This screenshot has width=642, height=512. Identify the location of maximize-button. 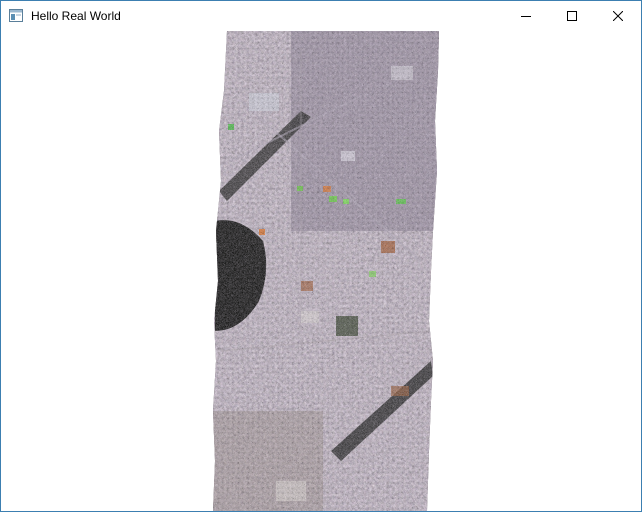
(572, 16).